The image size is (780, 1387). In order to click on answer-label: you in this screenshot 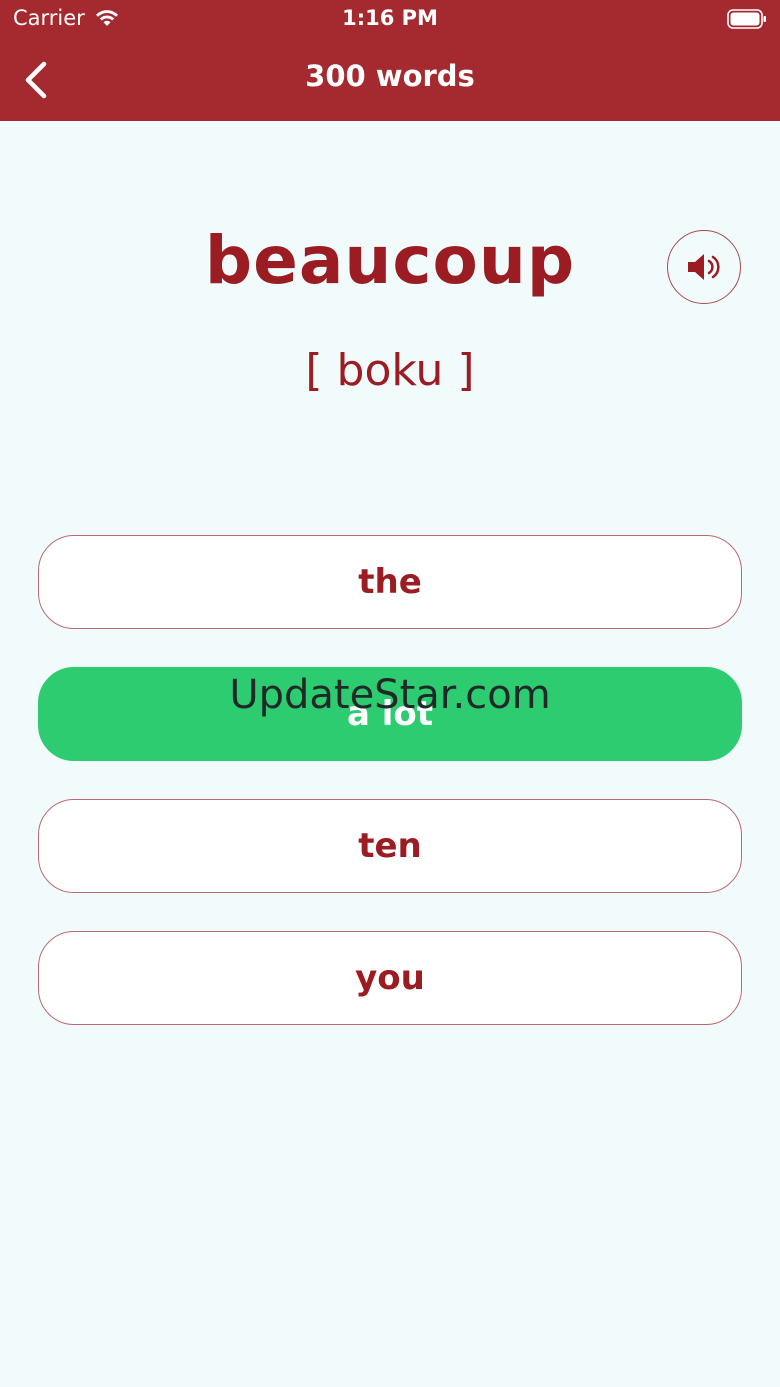, I will do `click(390, 978)`.